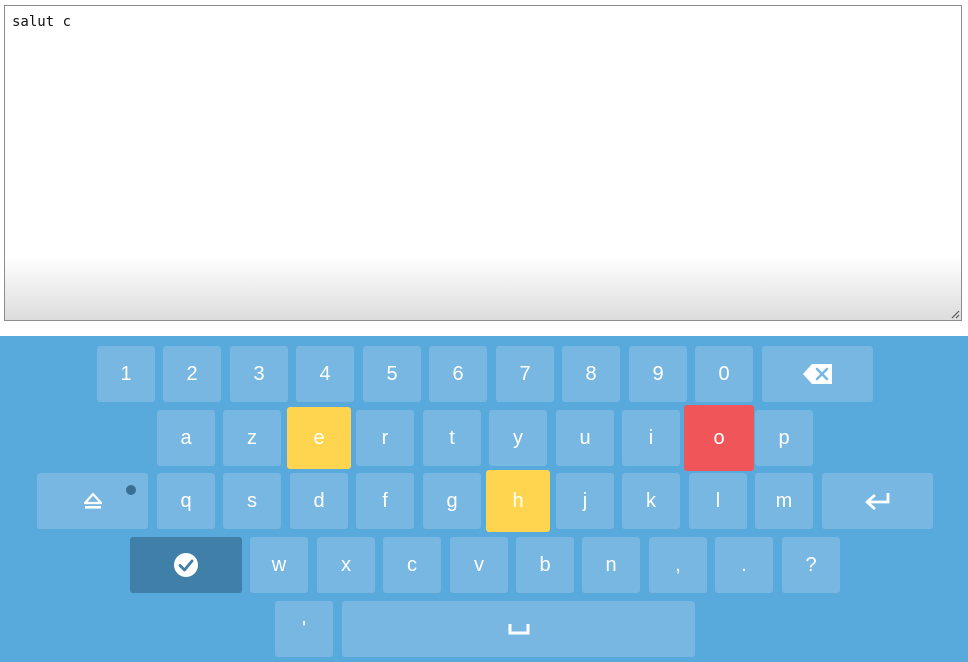 Image resolution: width=968 pixels, height=662 pixels. I want to click on key-z: z, so click(252, 438).